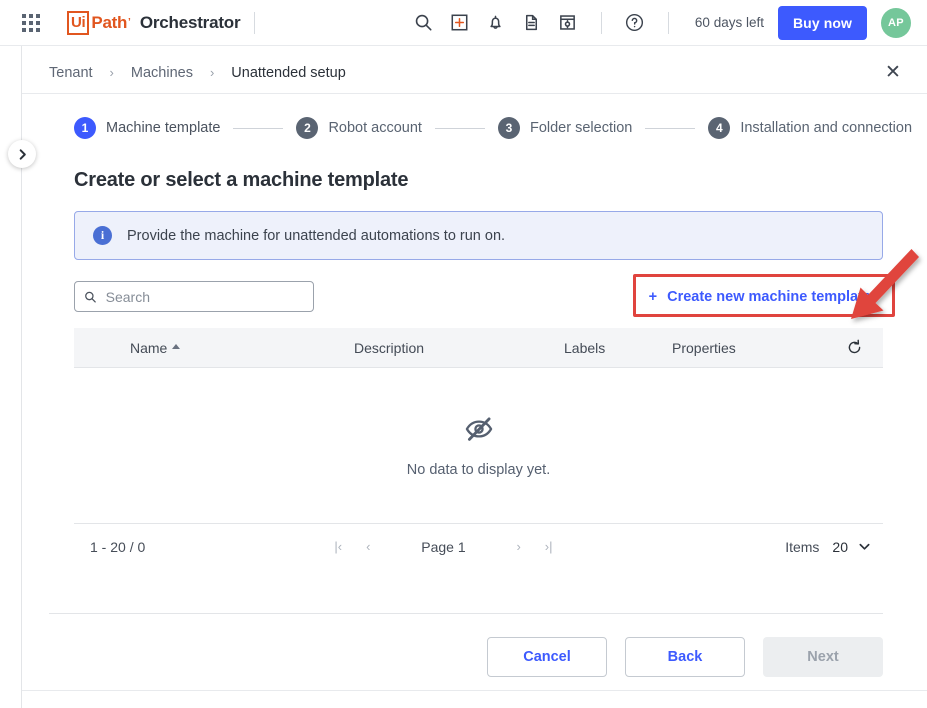 This screenshot has width=927, height=708. I want to click on next-button: Next, so click(823, 657).